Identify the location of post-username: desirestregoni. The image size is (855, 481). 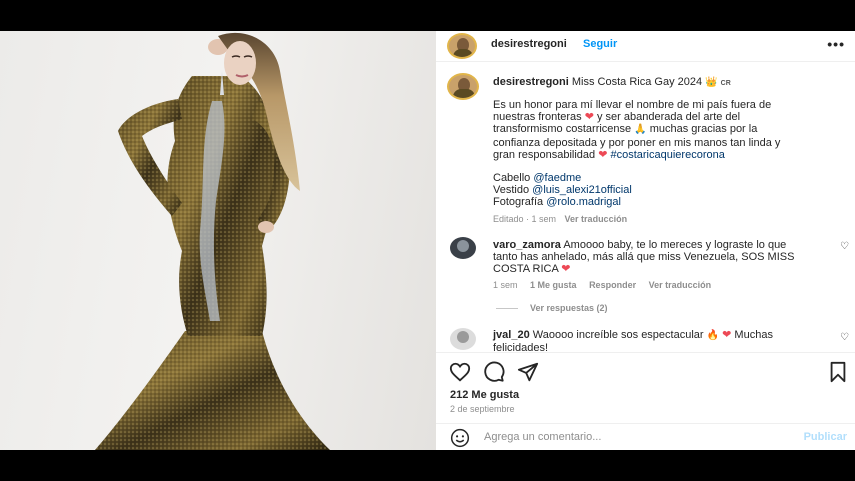
(529, 44).